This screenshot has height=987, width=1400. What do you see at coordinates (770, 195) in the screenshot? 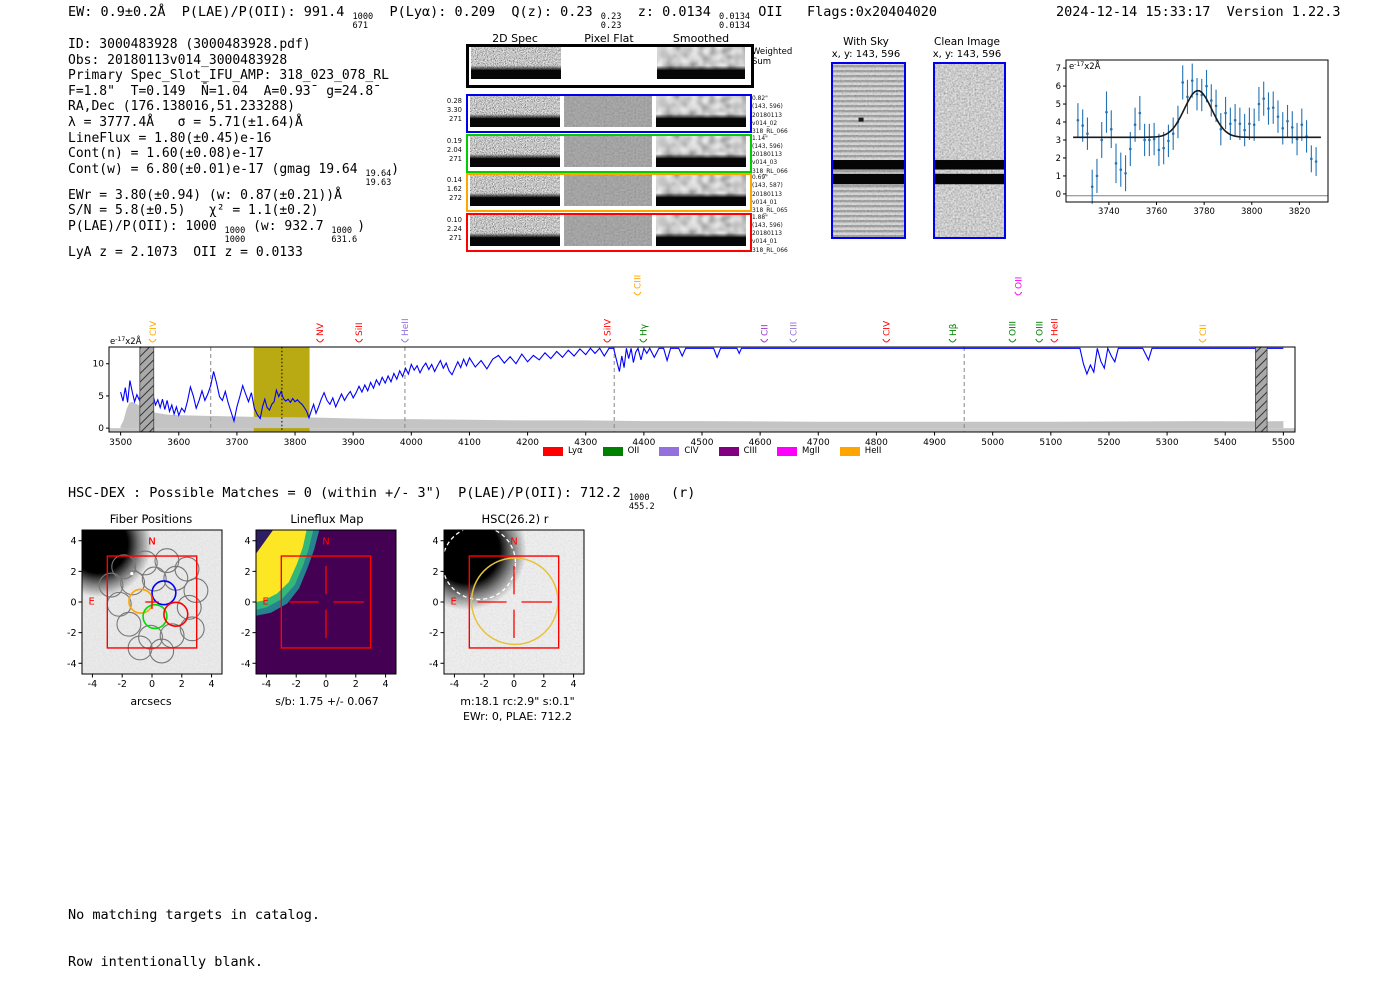
I see `cutout-row-right-label: 0.69" (143, 587) 20180113 v014_01 318_RL_065` at bounding box center [770, 195].